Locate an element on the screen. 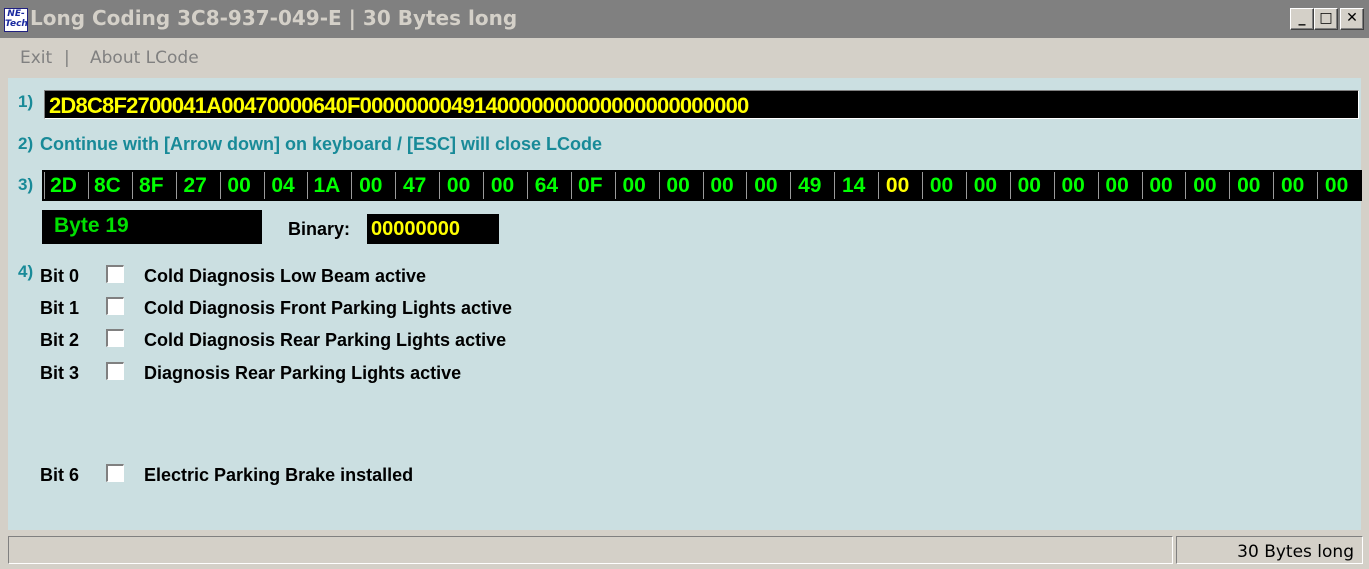 This screenshot has width=1369, height=569. byte-cell: 8C is located at coordinates (106, 185).